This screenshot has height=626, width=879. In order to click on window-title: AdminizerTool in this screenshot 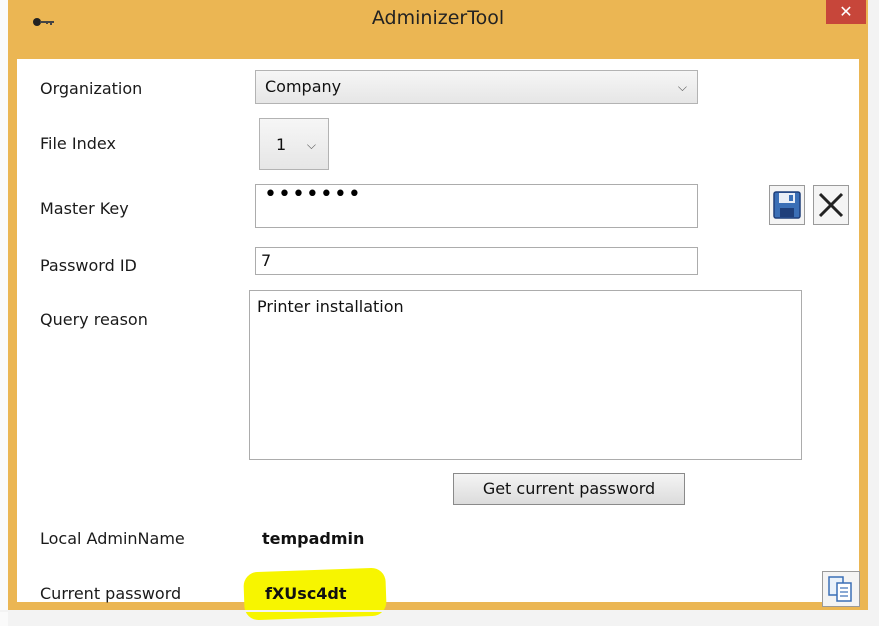, I will do `click(438, 18)`.